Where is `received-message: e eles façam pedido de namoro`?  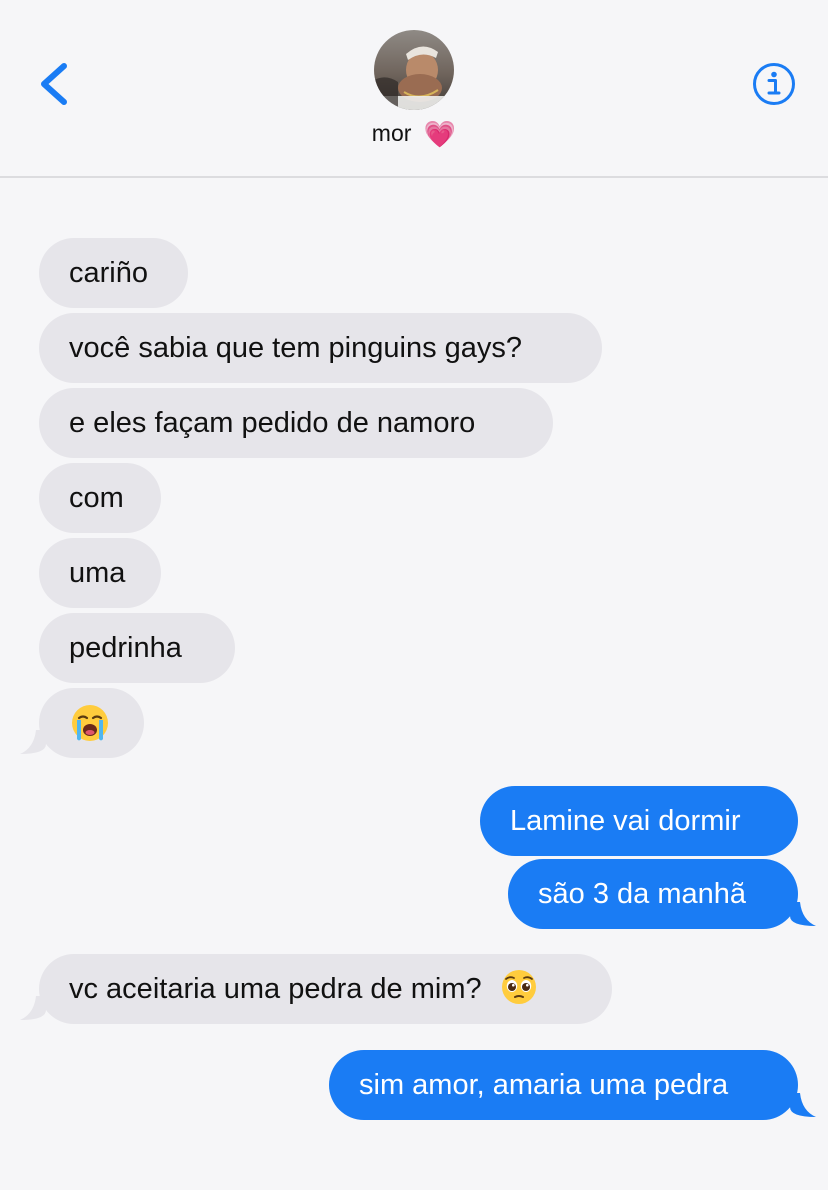 received-message: e eles façam pedido de namoro is located at coordinates (296, 423).